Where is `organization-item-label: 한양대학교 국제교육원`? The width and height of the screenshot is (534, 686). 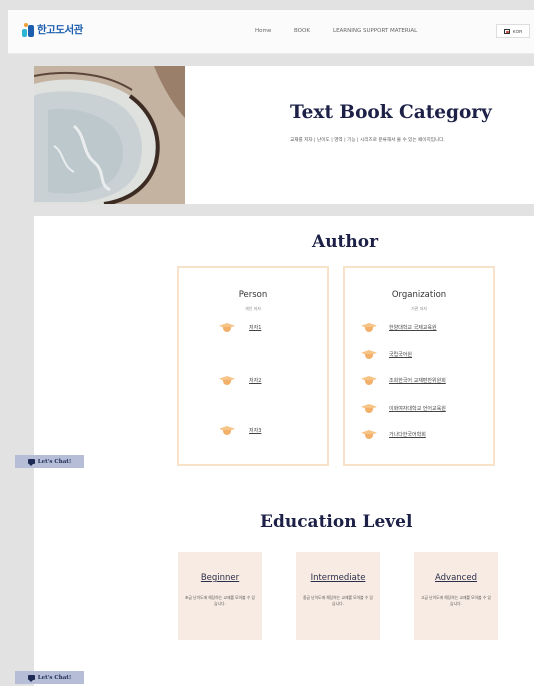
organization-item-label: 한양대학교 국제교육원 is located at coordinates (413, 327).